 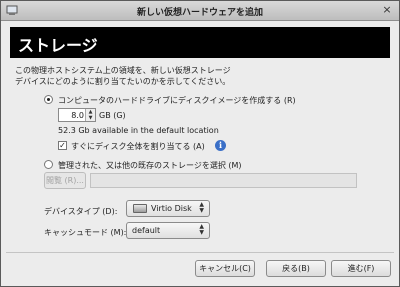 I want to click on forward-button: 進む(F), so click(x=361, y=268).